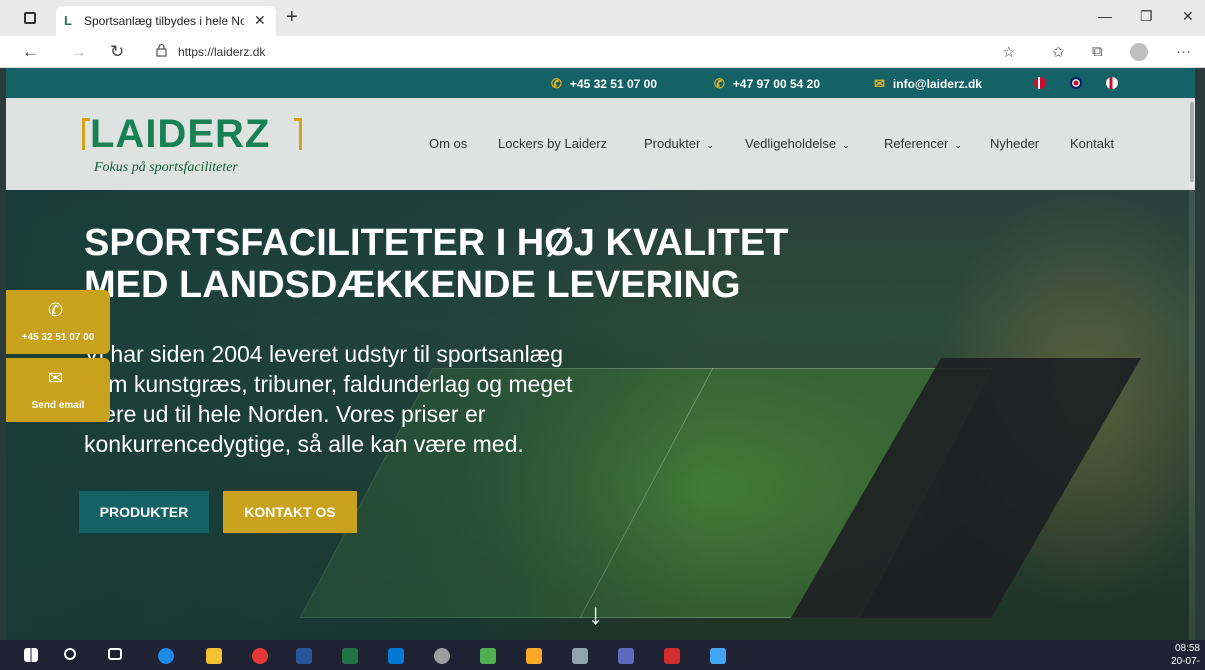 The width and height of the screenshot is (1205, 670). I want to click on side-call-button: ✆ +45 32 51 07 00, so click(58, 322).